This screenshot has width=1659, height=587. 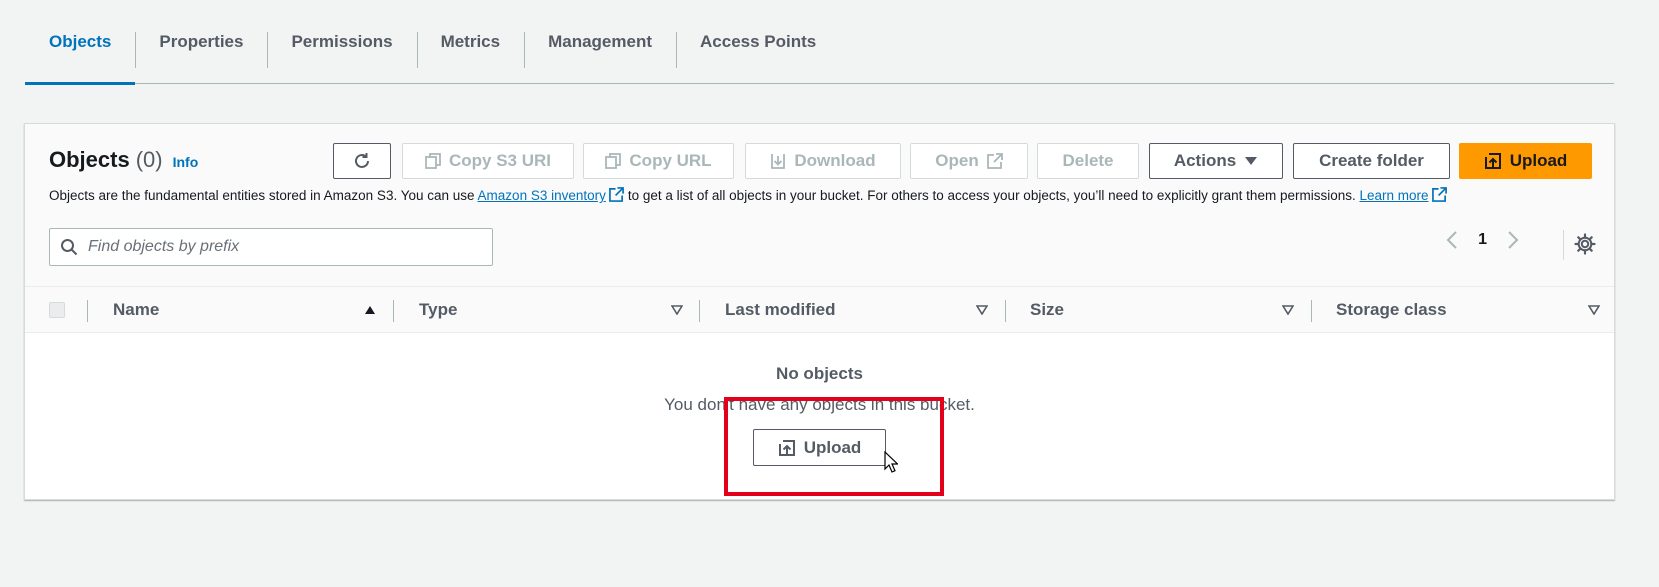 What do you see at coordinates (370, 310) in the screenshot?
I see `sort-ascending-icon` at bounding box center [370, 310].